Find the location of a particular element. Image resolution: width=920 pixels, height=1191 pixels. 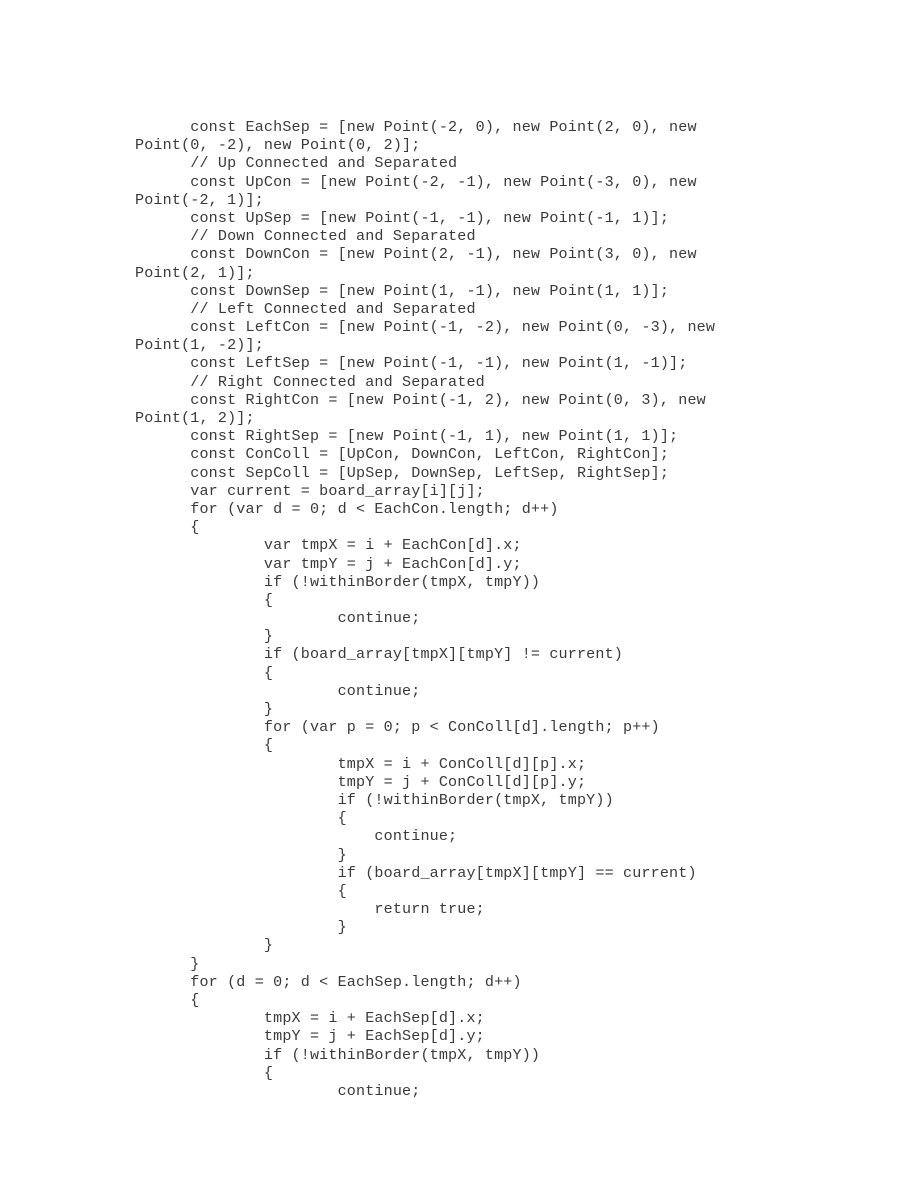

code-line: Point(2, 1)]; is located at coordinates (195, 272).